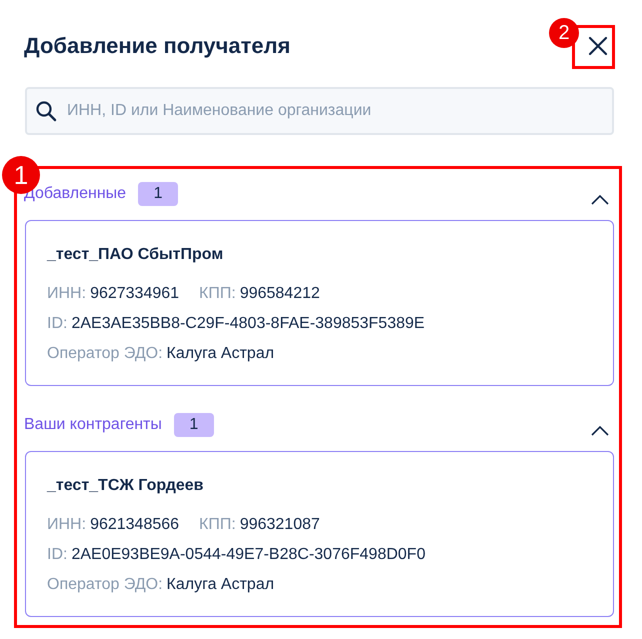  What do you see at coordinates (135, 525) in the screenshot?
I see `field-value: 9621348566` at bounding box center [135, 525].